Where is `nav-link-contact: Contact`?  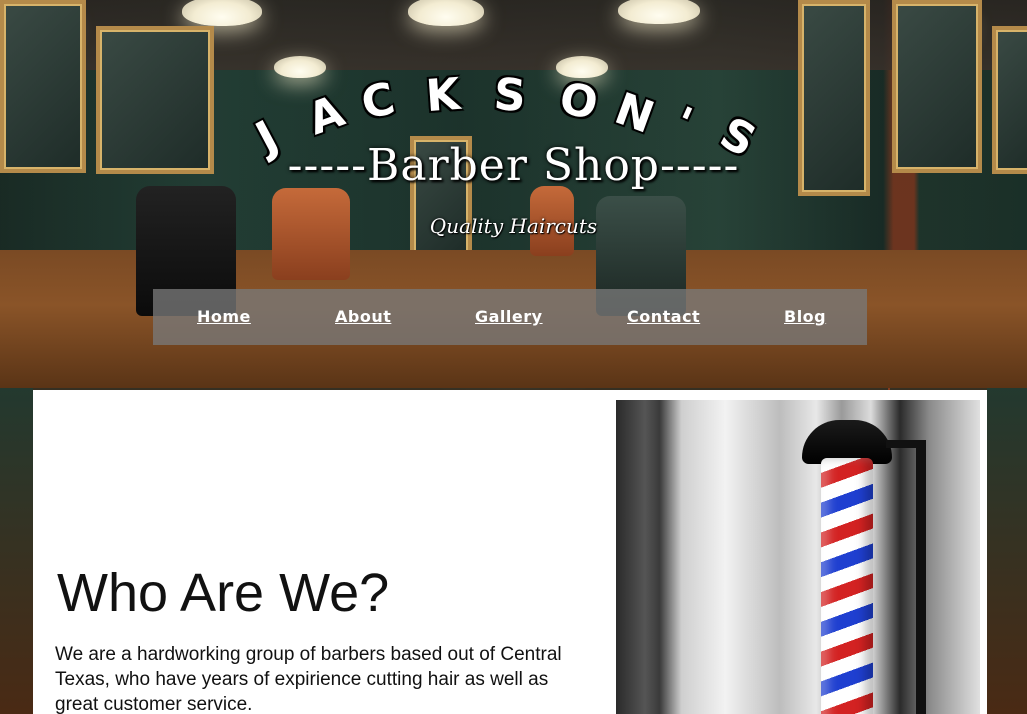
nav-link-contact: Contact is located at coordinates (663, 316).